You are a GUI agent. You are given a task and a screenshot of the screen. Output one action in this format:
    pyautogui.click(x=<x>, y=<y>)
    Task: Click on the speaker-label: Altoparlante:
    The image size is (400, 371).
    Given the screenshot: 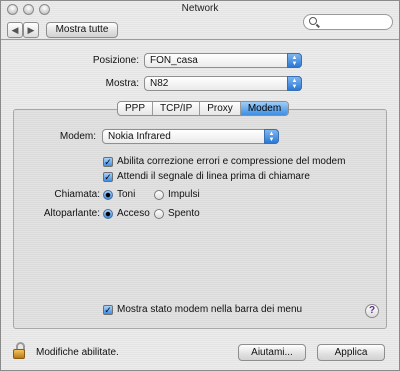 What is the action you would take?
    pyautogui.click(x=71, y=213)
    